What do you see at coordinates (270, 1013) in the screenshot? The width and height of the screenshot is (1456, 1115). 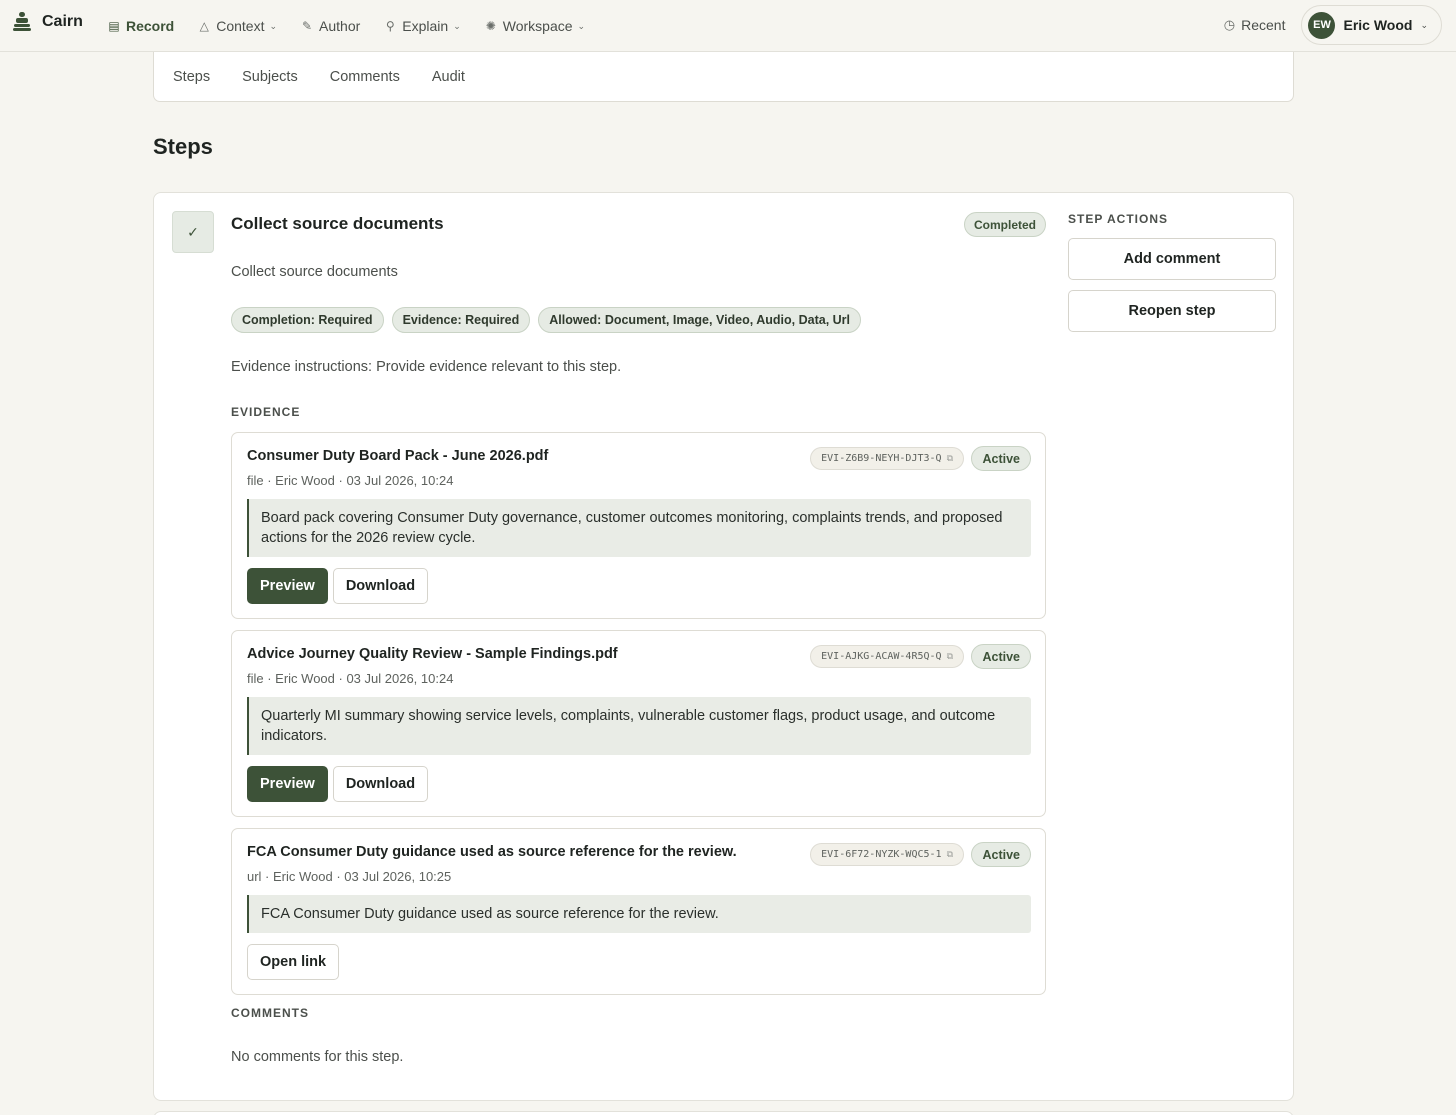 I see `comments-section-label: COMMENTS` at bounding box center [270, 1013].